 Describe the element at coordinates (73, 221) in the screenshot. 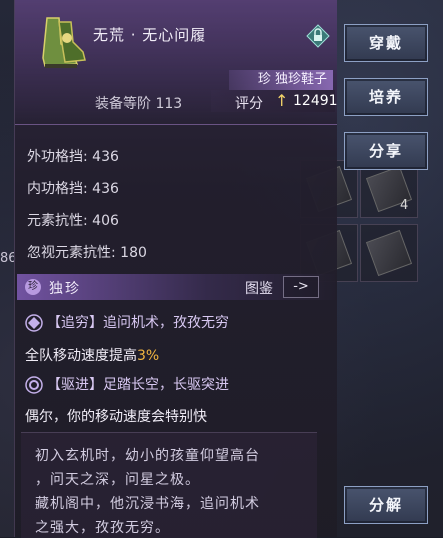

I see `stat-line: 元素抗性: 406` at that location.